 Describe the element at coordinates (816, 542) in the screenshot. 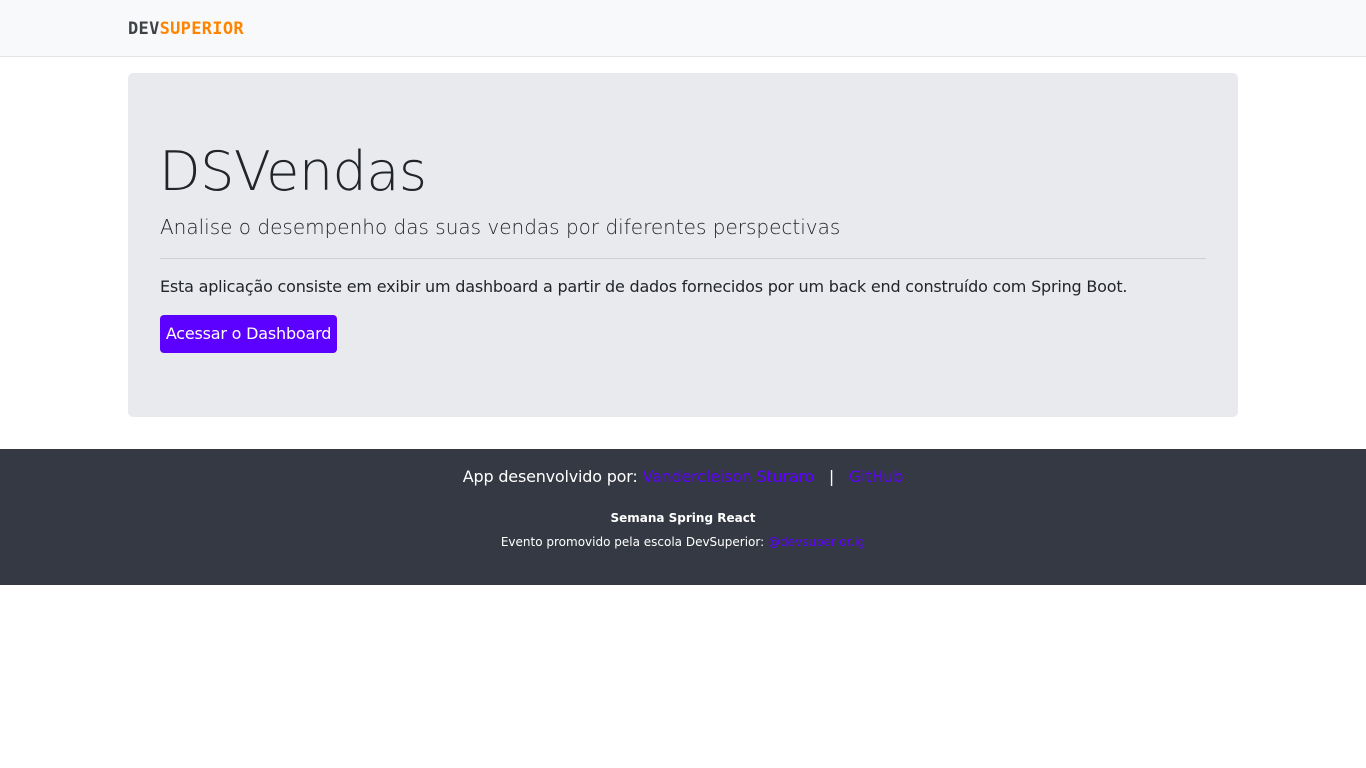

I see `instagram-link: @devsuperior.ig` at that location.